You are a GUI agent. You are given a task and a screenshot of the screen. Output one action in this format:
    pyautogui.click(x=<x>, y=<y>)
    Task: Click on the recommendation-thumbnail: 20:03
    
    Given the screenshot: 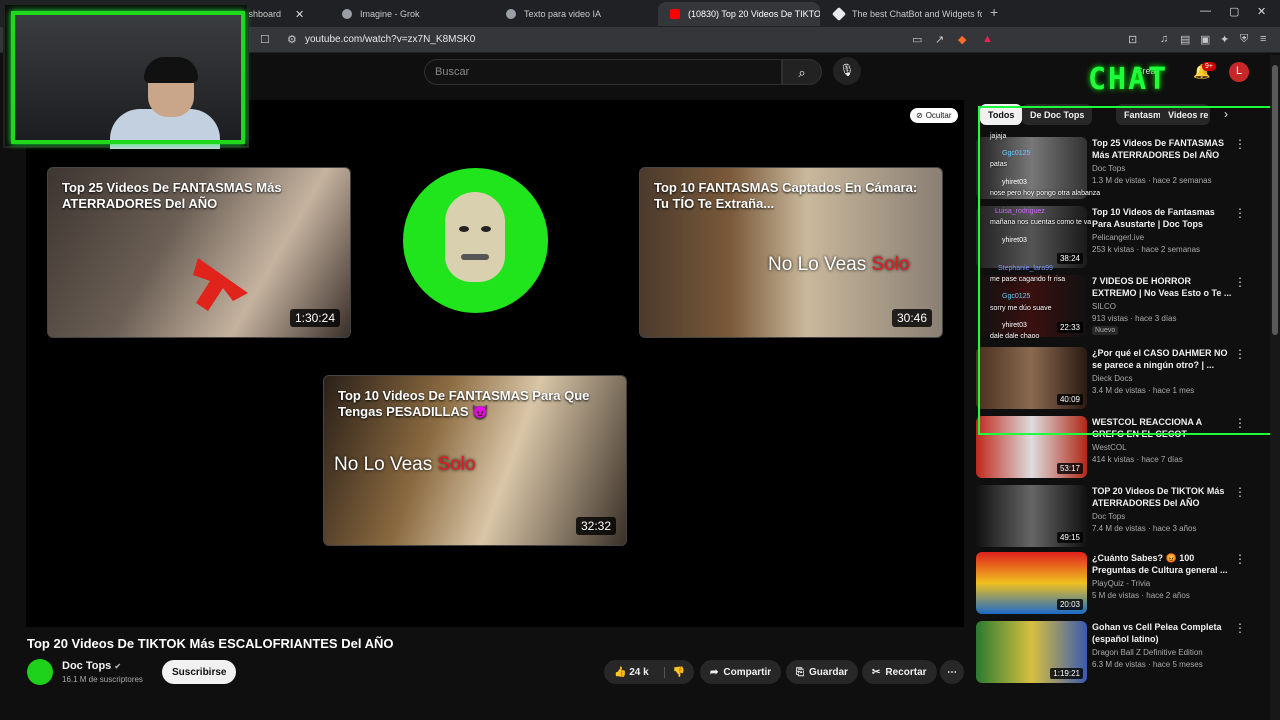 What is the action you would take?
    pyautogui.click(x=1031, y=583)
    